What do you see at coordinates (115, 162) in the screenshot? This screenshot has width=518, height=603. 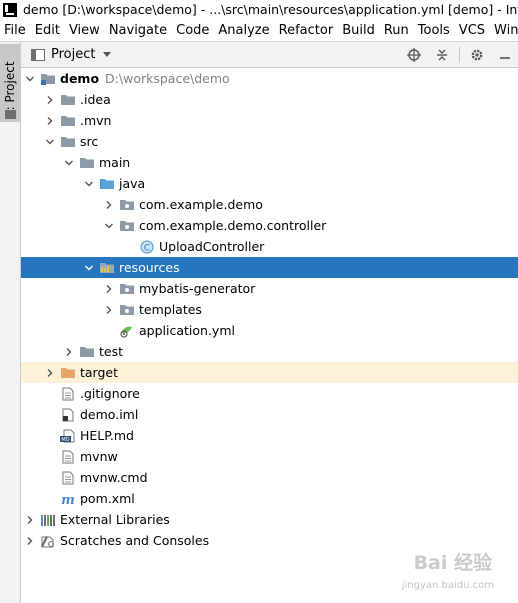 I see `tree-node-label: main` at bounding box center [115, 162].